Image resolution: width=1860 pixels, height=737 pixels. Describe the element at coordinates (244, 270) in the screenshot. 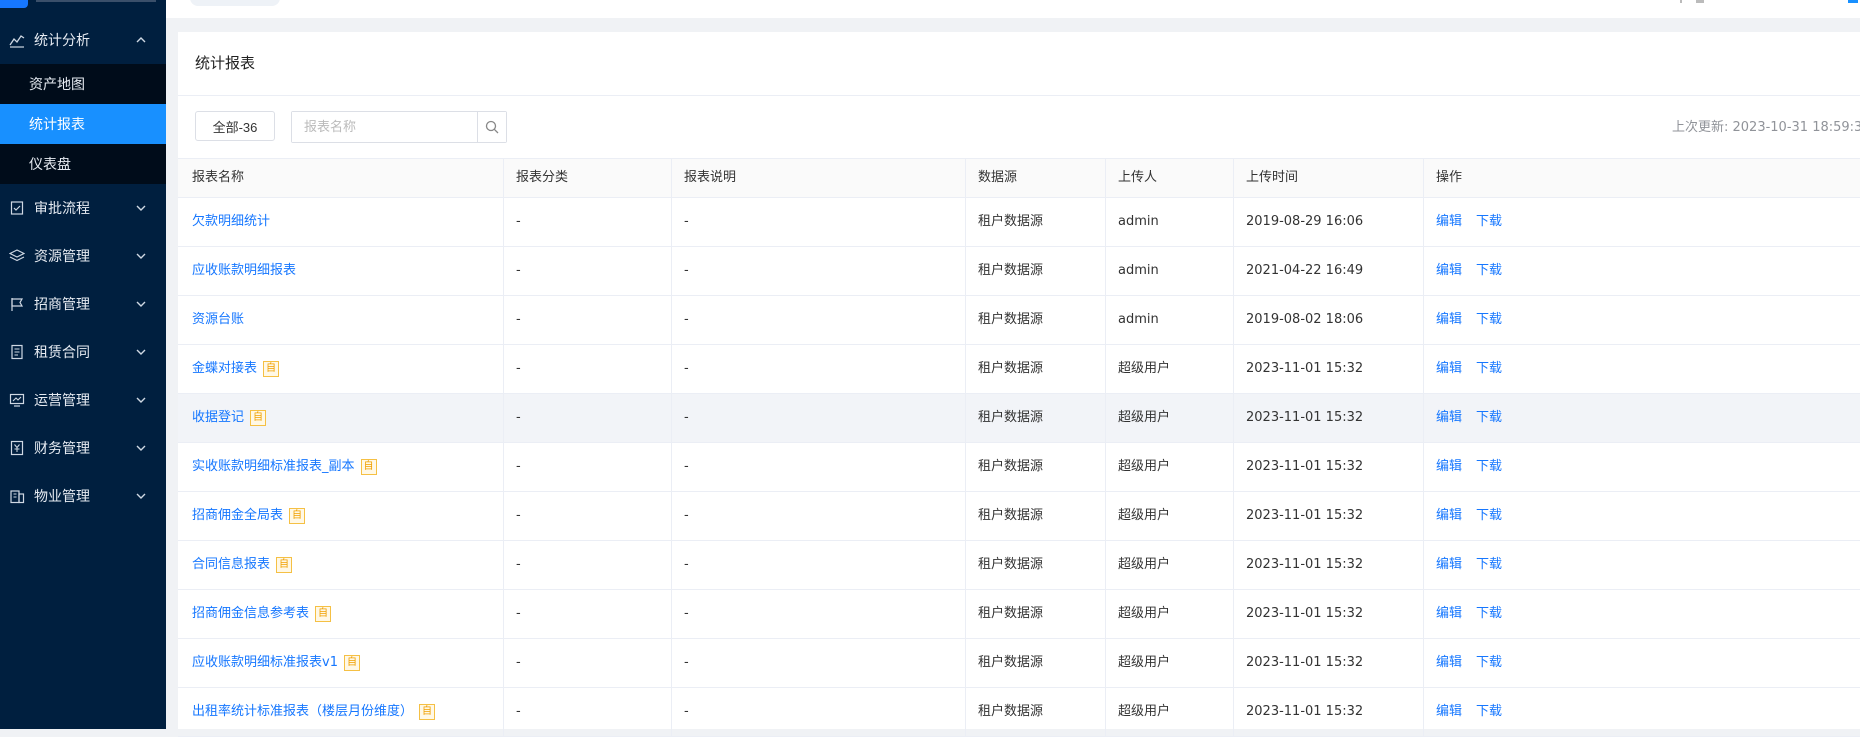

I see `report-name-link: 应收账款明细报表` at that location.